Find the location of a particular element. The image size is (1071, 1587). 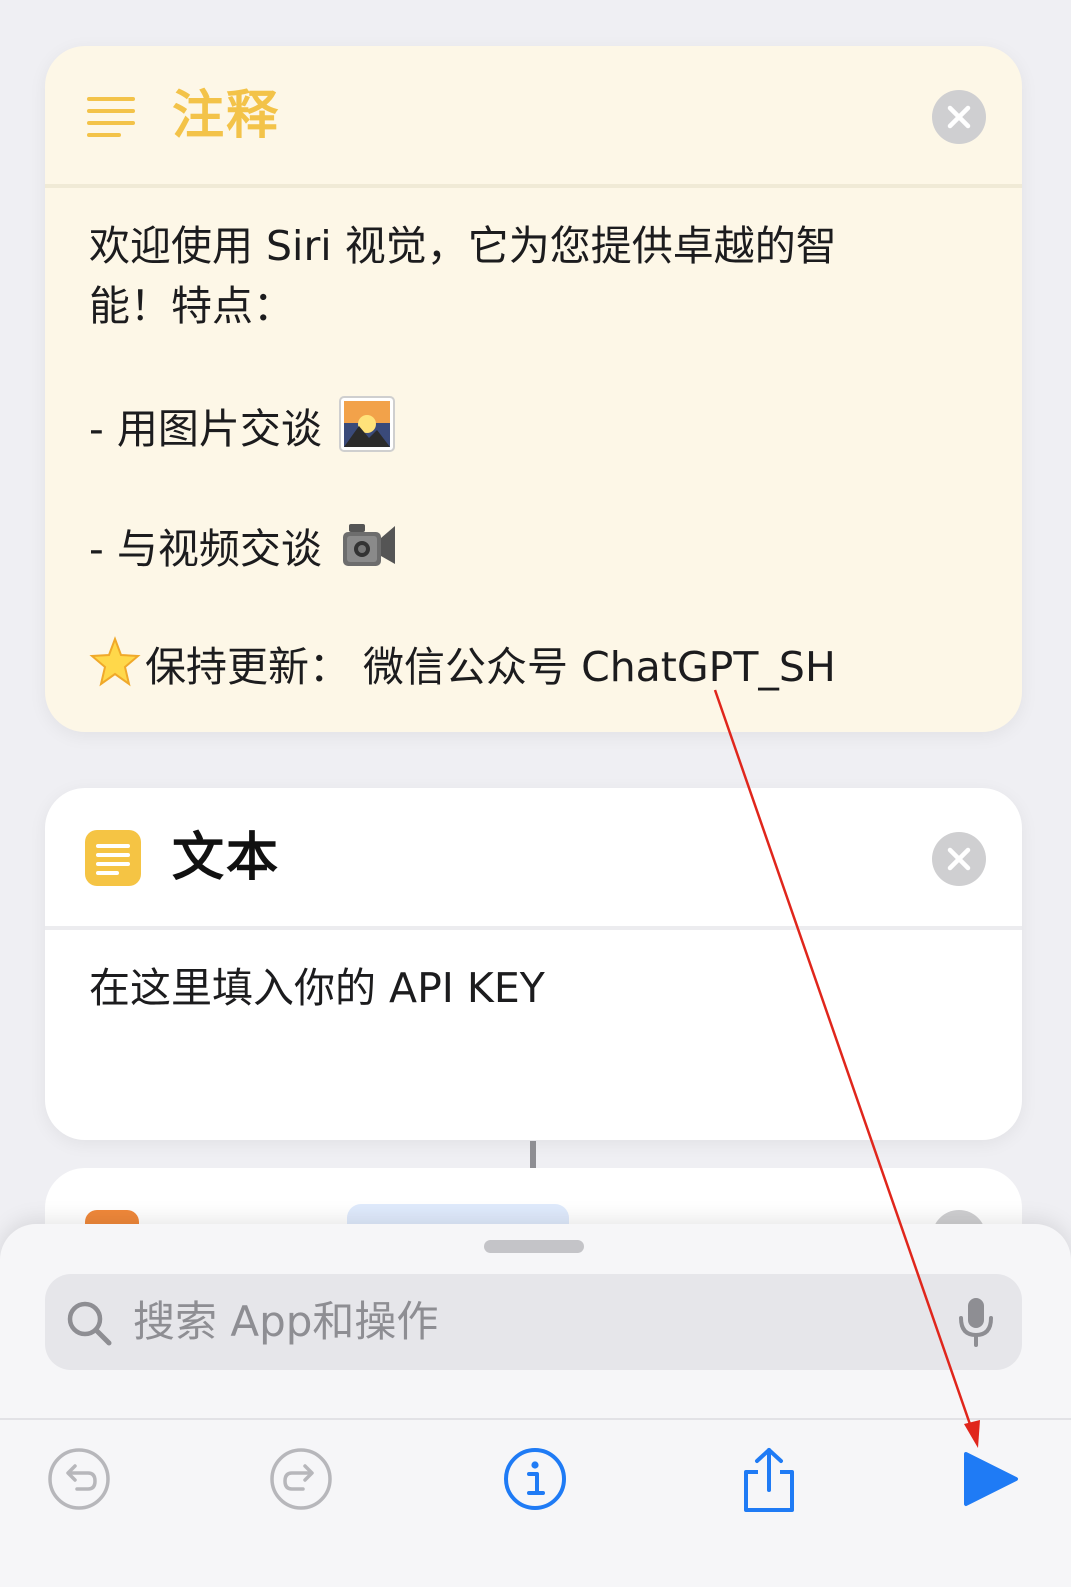

info-button is located at coordinates (535, 1479).